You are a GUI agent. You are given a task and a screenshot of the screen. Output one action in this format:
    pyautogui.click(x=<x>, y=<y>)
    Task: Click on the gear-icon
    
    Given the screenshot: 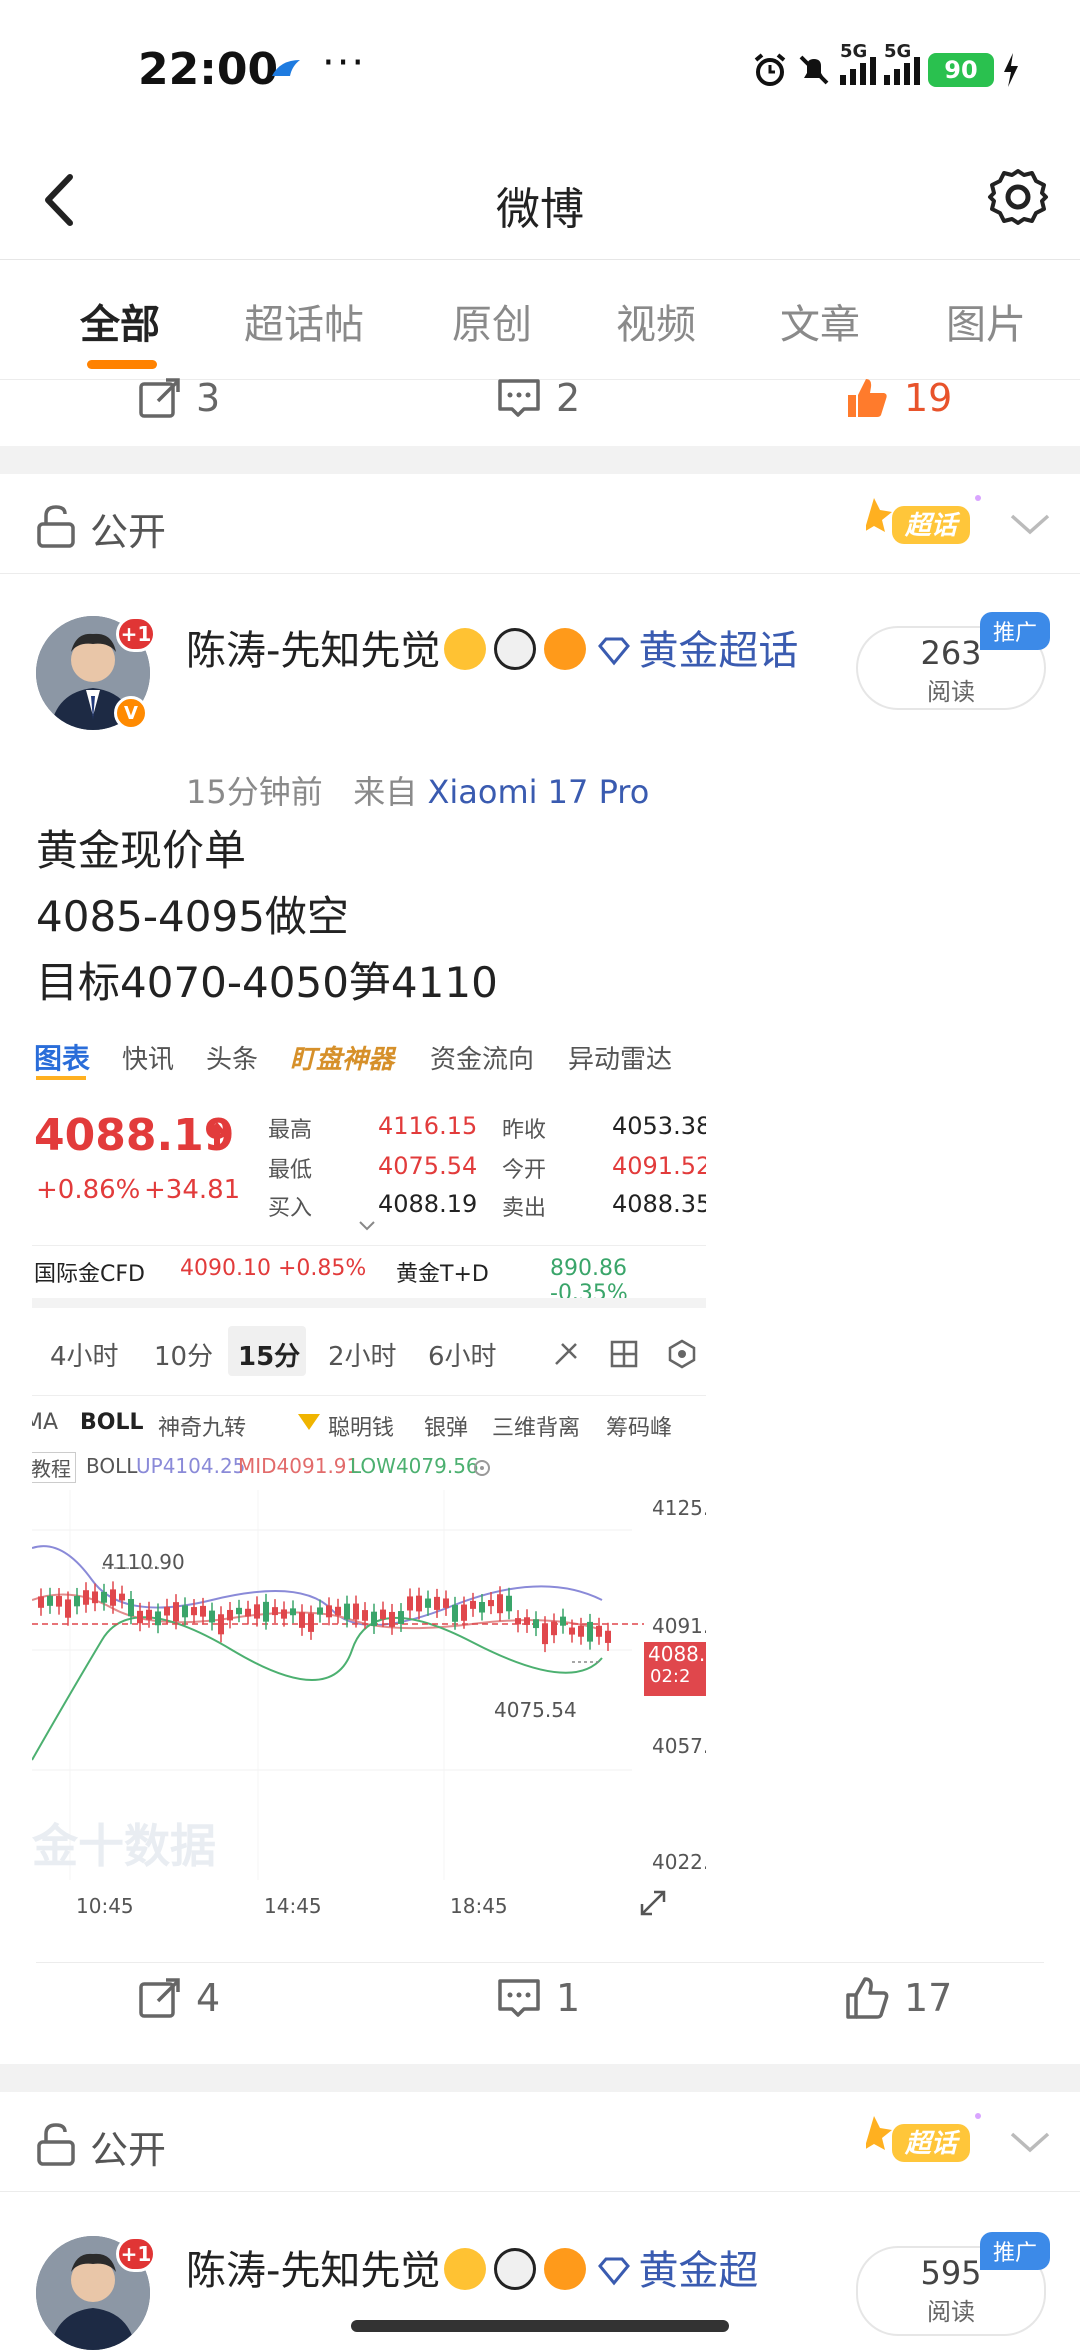 What is the action you would take?
    pyautogui.click(x=1018, y=197)
    